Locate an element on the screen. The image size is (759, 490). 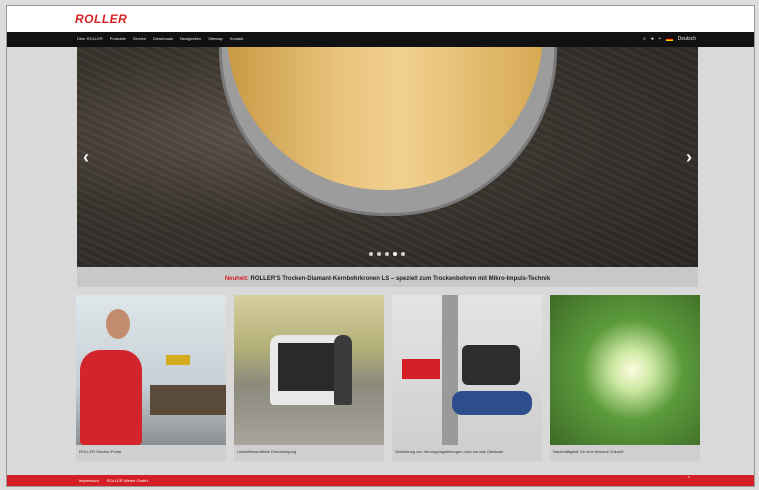
image-pipe is located at coordinates (450, 370).